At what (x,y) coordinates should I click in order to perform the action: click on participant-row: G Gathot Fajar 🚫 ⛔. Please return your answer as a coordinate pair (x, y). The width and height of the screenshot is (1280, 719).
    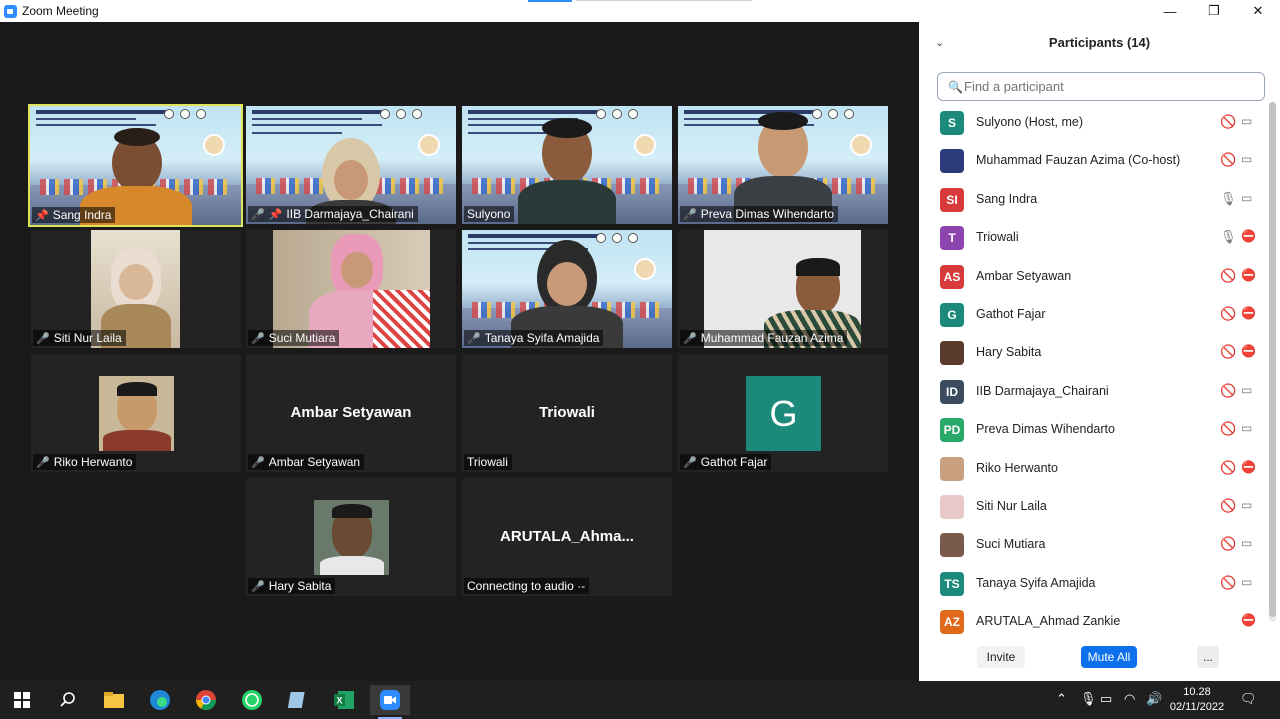
    Looking at the image, I should click on (1094, 315).